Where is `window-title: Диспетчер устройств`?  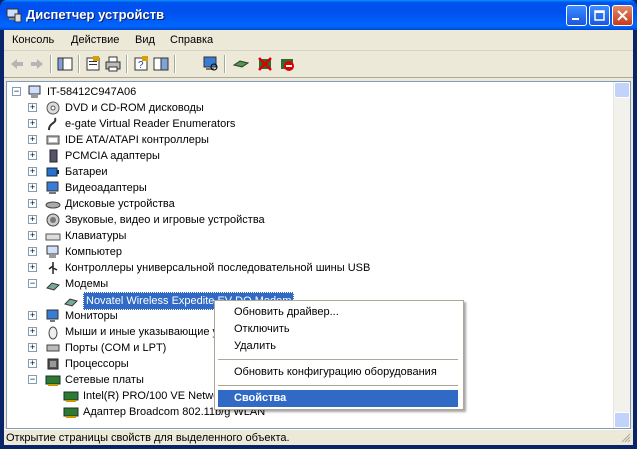
window-title: Диспетчер устройств is located at coordinates (95, 14).